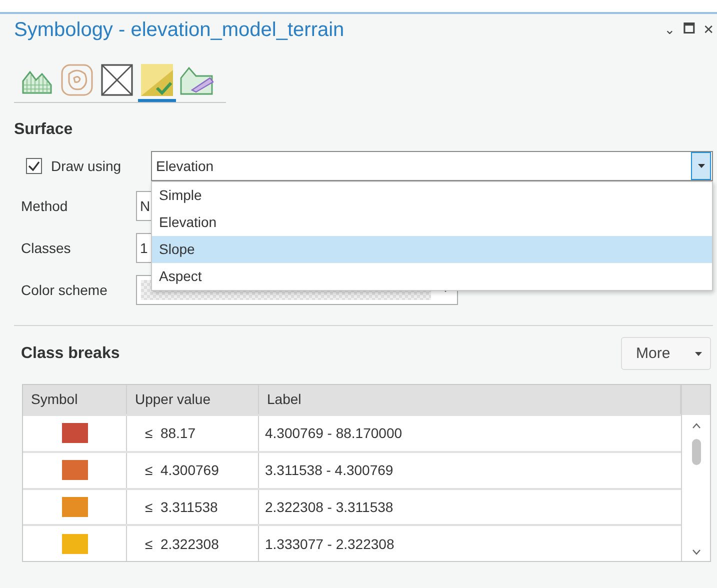 The width and height of the screenshot is (717, 588). I want to click on table-cell: ≤ 88.17, so click(193, 433).